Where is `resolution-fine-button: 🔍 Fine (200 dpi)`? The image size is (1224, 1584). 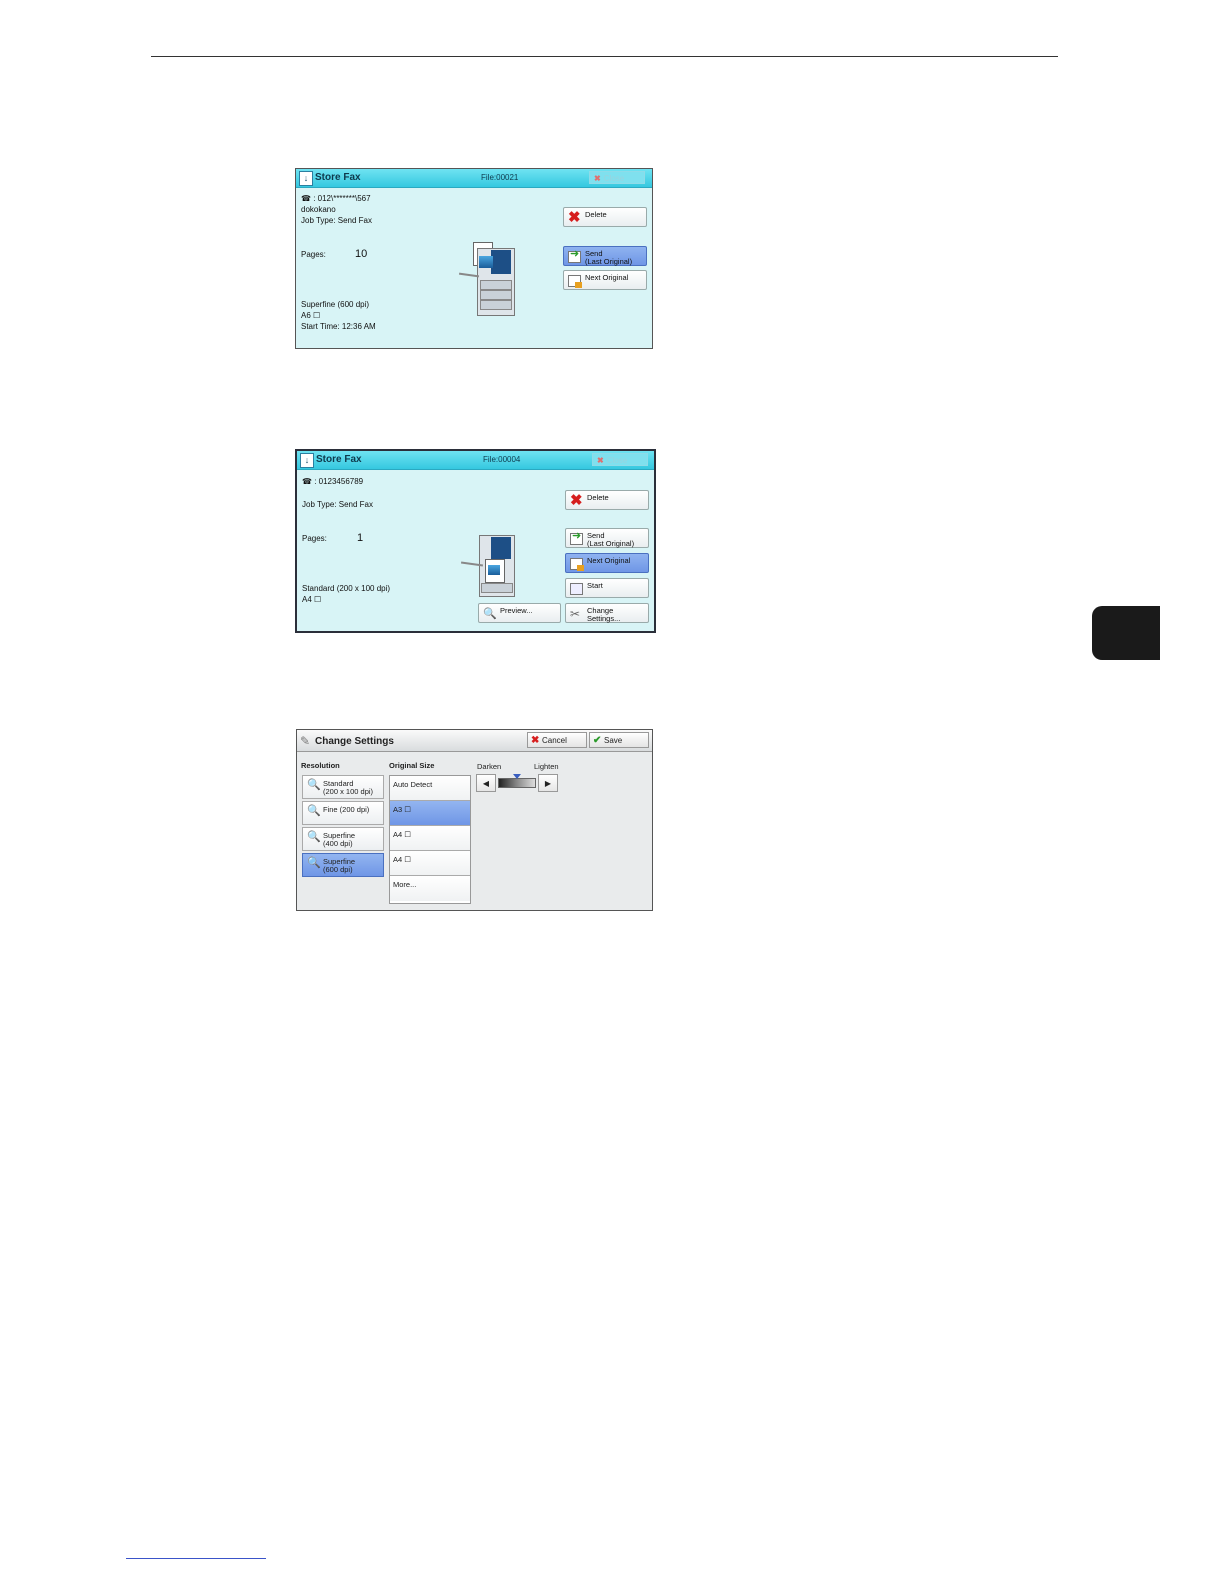
resolution-fine-button: 🔍 Fine (200 dpi) is located at coordinates (343, 813).